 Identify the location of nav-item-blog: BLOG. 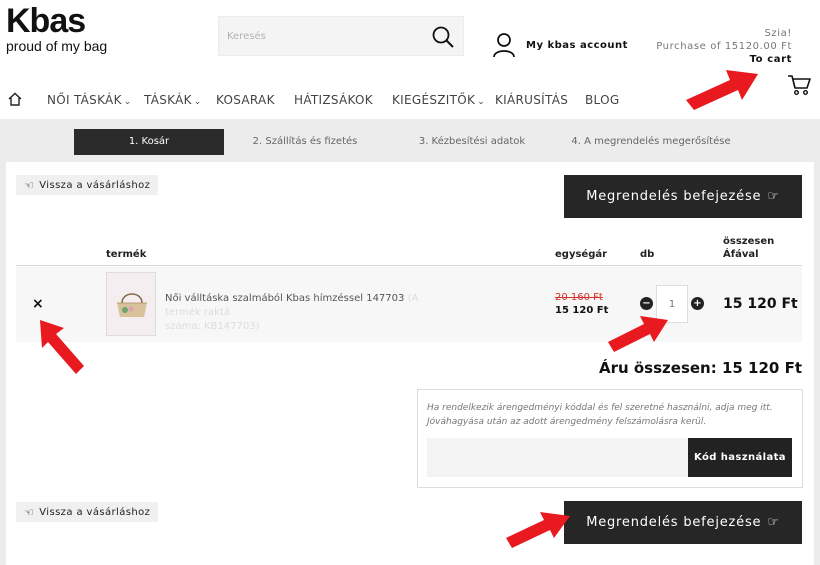
(602, 100).